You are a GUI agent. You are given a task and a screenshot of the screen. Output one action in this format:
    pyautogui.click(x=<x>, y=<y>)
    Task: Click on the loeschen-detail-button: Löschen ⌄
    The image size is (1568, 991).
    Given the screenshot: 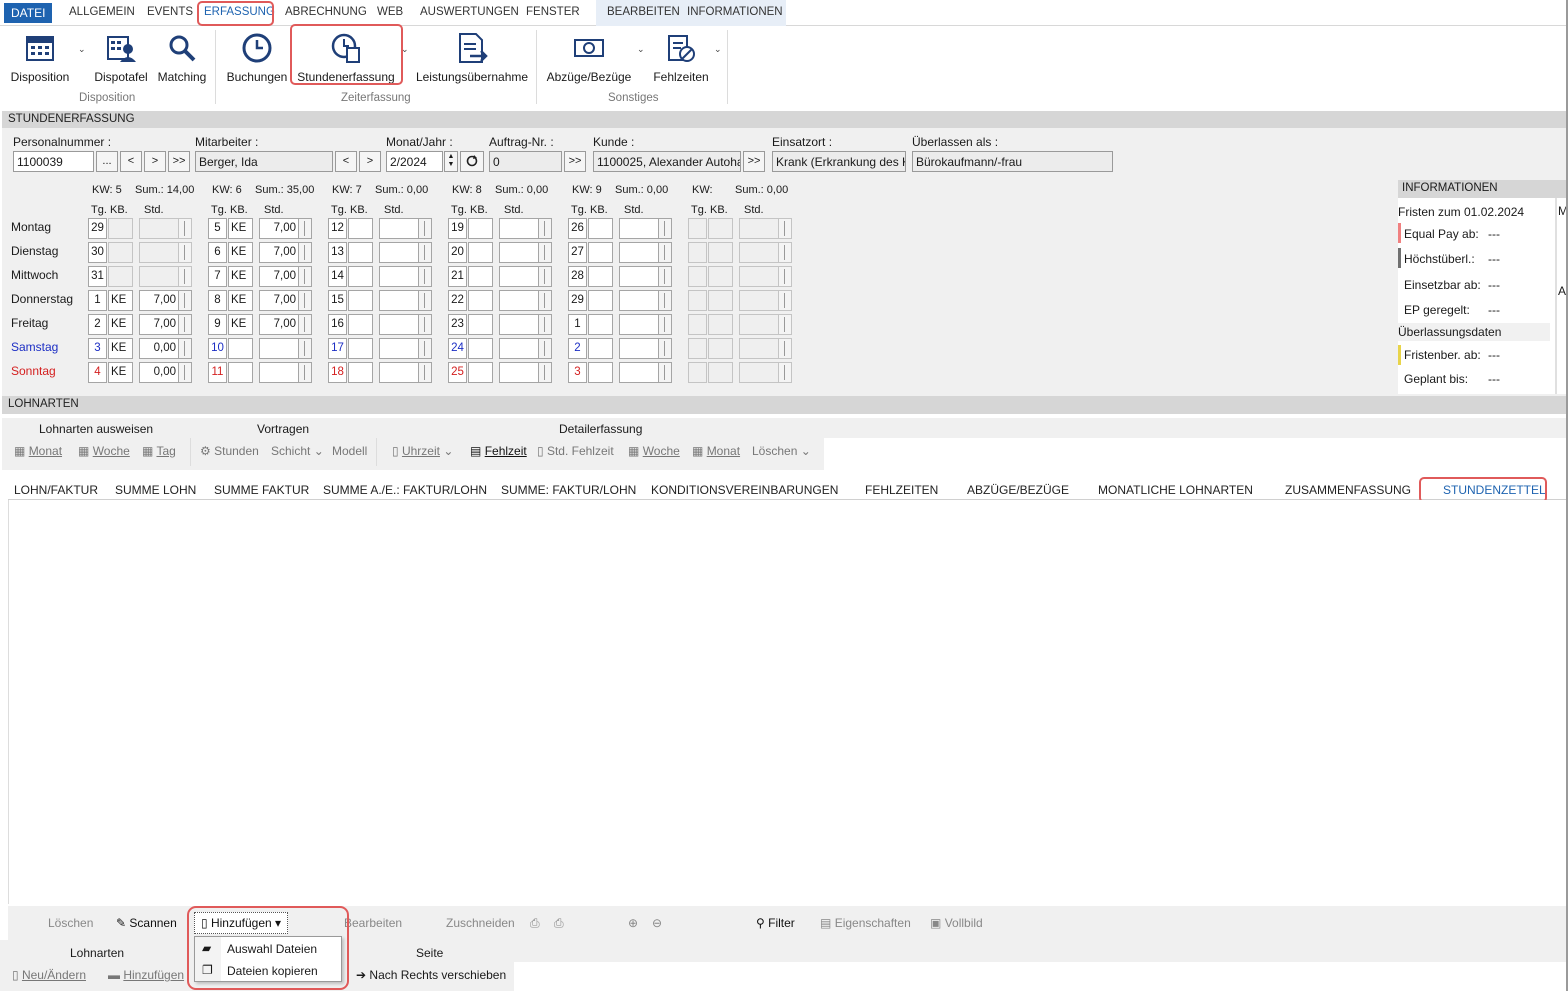 What is the action you would take?
    pyautogui.click(x=781, y=451)
    